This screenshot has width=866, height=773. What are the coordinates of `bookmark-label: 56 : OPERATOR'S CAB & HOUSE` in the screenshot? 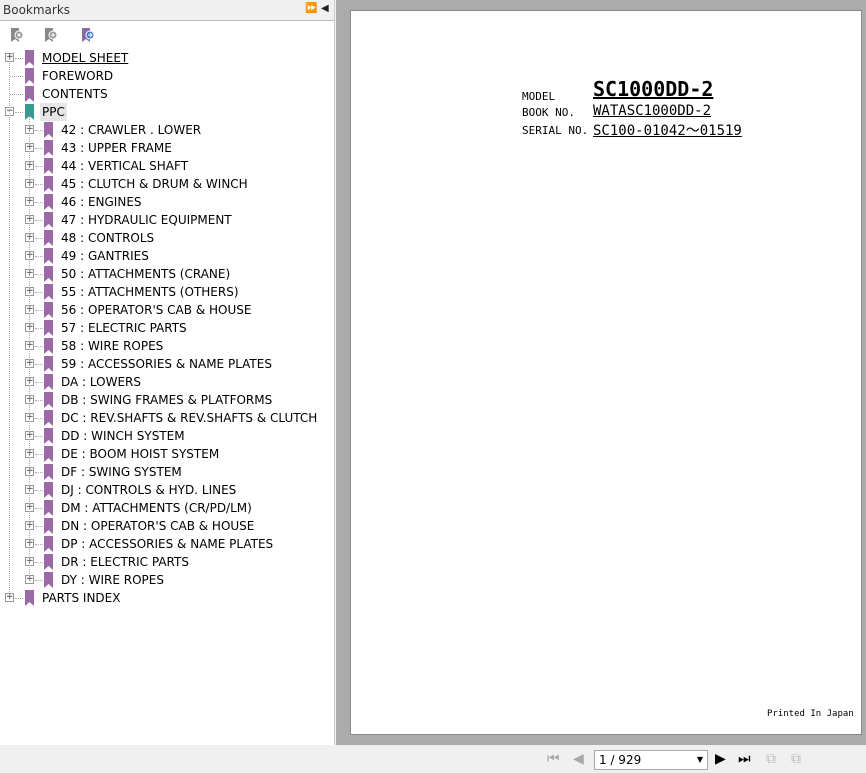 It's located at (156, 310).